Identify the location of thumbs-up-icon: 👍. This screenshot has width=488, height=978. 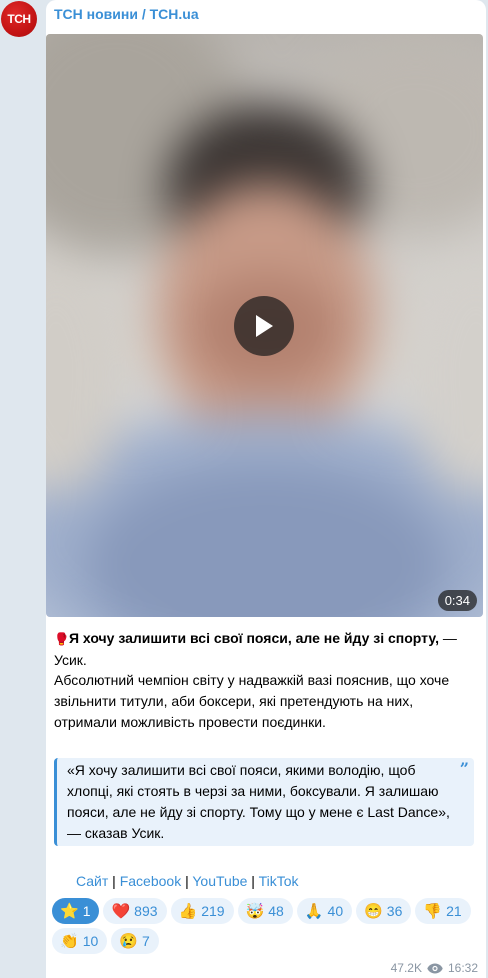
(188, 911).